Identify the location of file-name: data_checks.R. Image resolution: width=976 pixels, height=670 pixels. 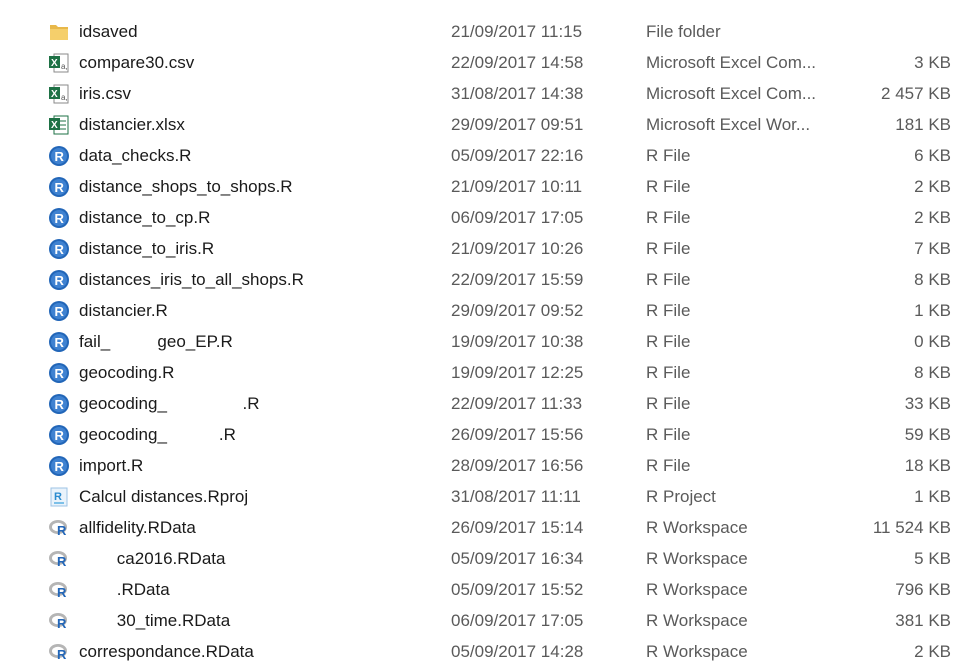
(135, 155).